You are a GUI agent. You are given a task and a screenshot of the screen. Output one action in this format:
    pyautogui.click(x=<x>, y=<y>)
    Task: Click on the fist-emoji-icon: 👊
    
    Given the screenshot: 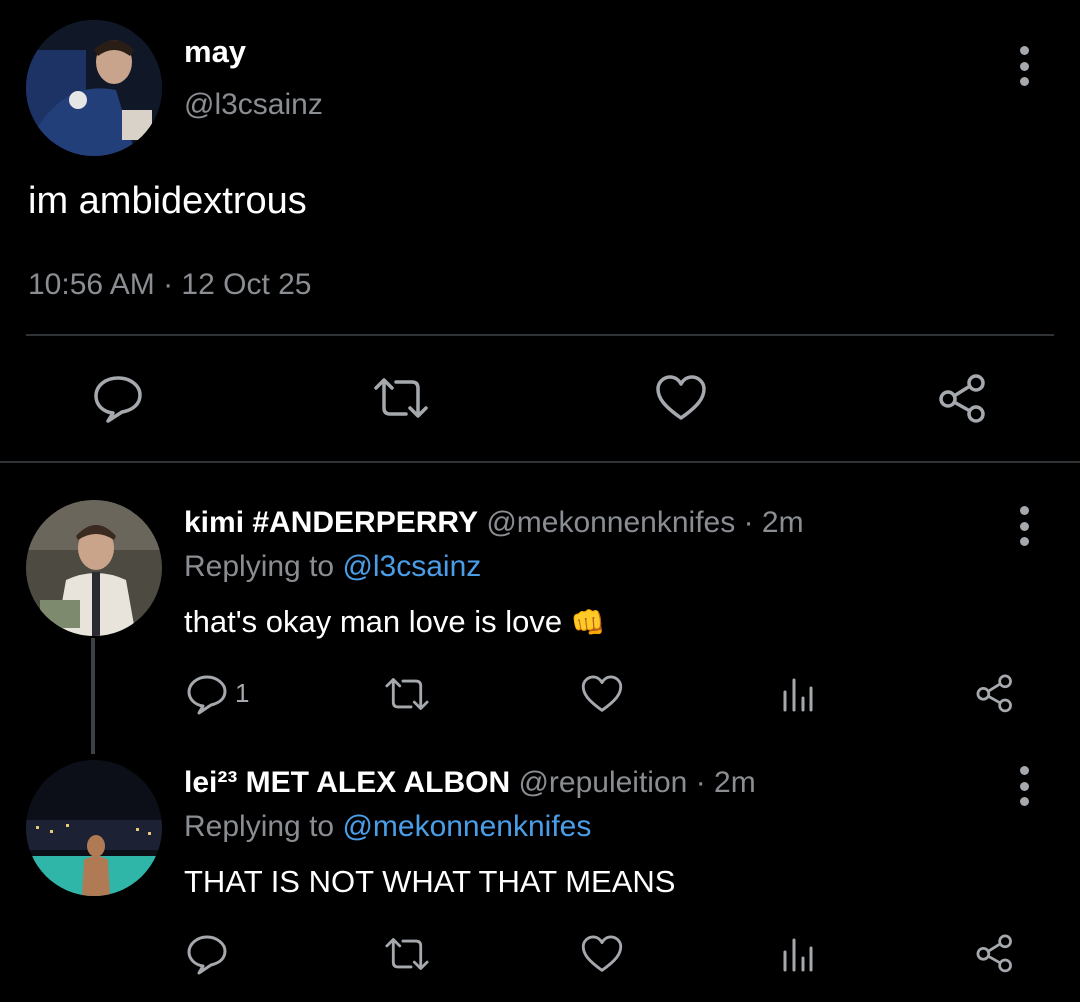 What is the action you would take?
    pyautogui.click(x=588, y=622)
    